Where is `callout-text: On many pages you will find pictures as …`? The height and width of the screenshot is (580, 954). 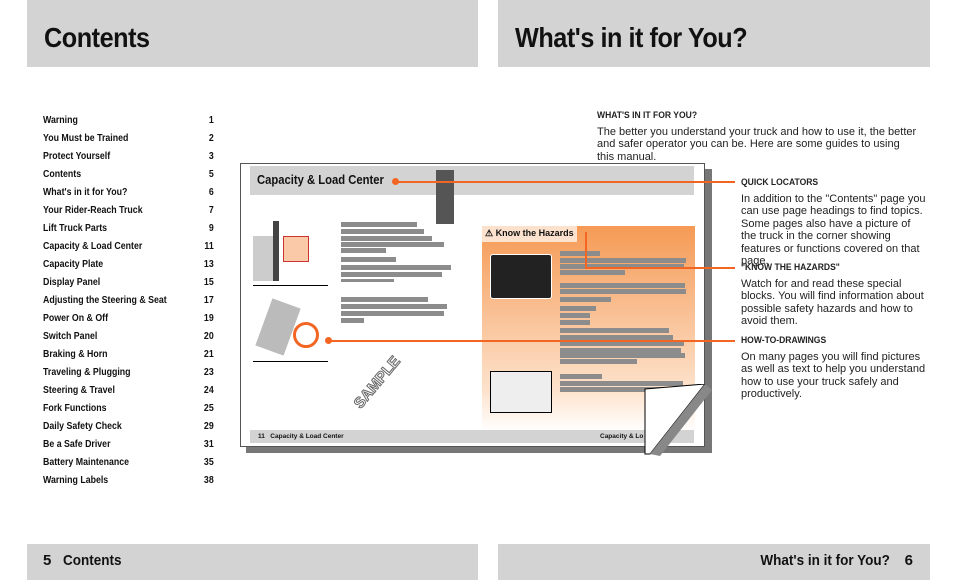
callout-text: On many pages you will find pictures as … is located at coordinates (833, 375).